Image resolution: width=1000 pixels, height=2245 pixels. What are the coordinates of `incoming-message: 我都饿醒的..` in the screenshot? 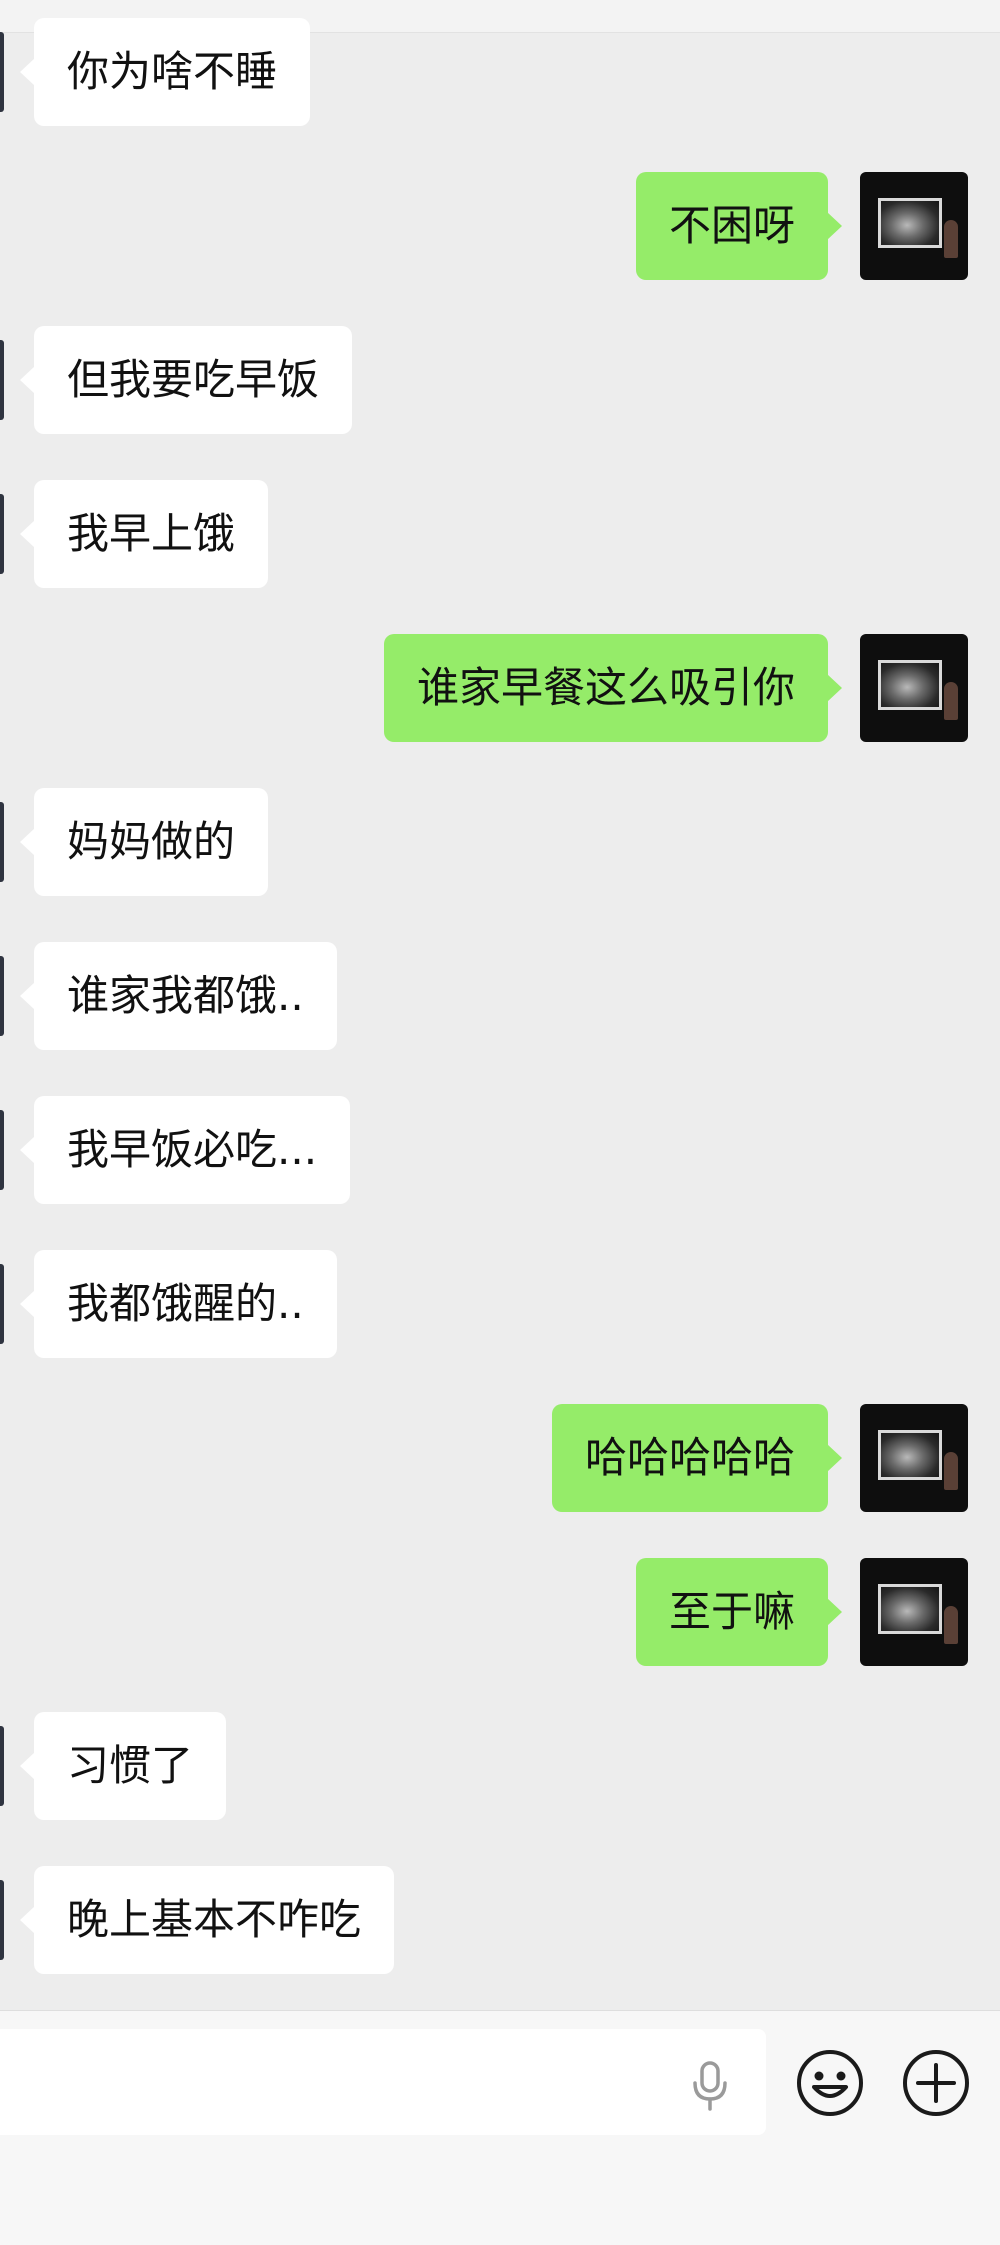 It's located at (500, 1304).